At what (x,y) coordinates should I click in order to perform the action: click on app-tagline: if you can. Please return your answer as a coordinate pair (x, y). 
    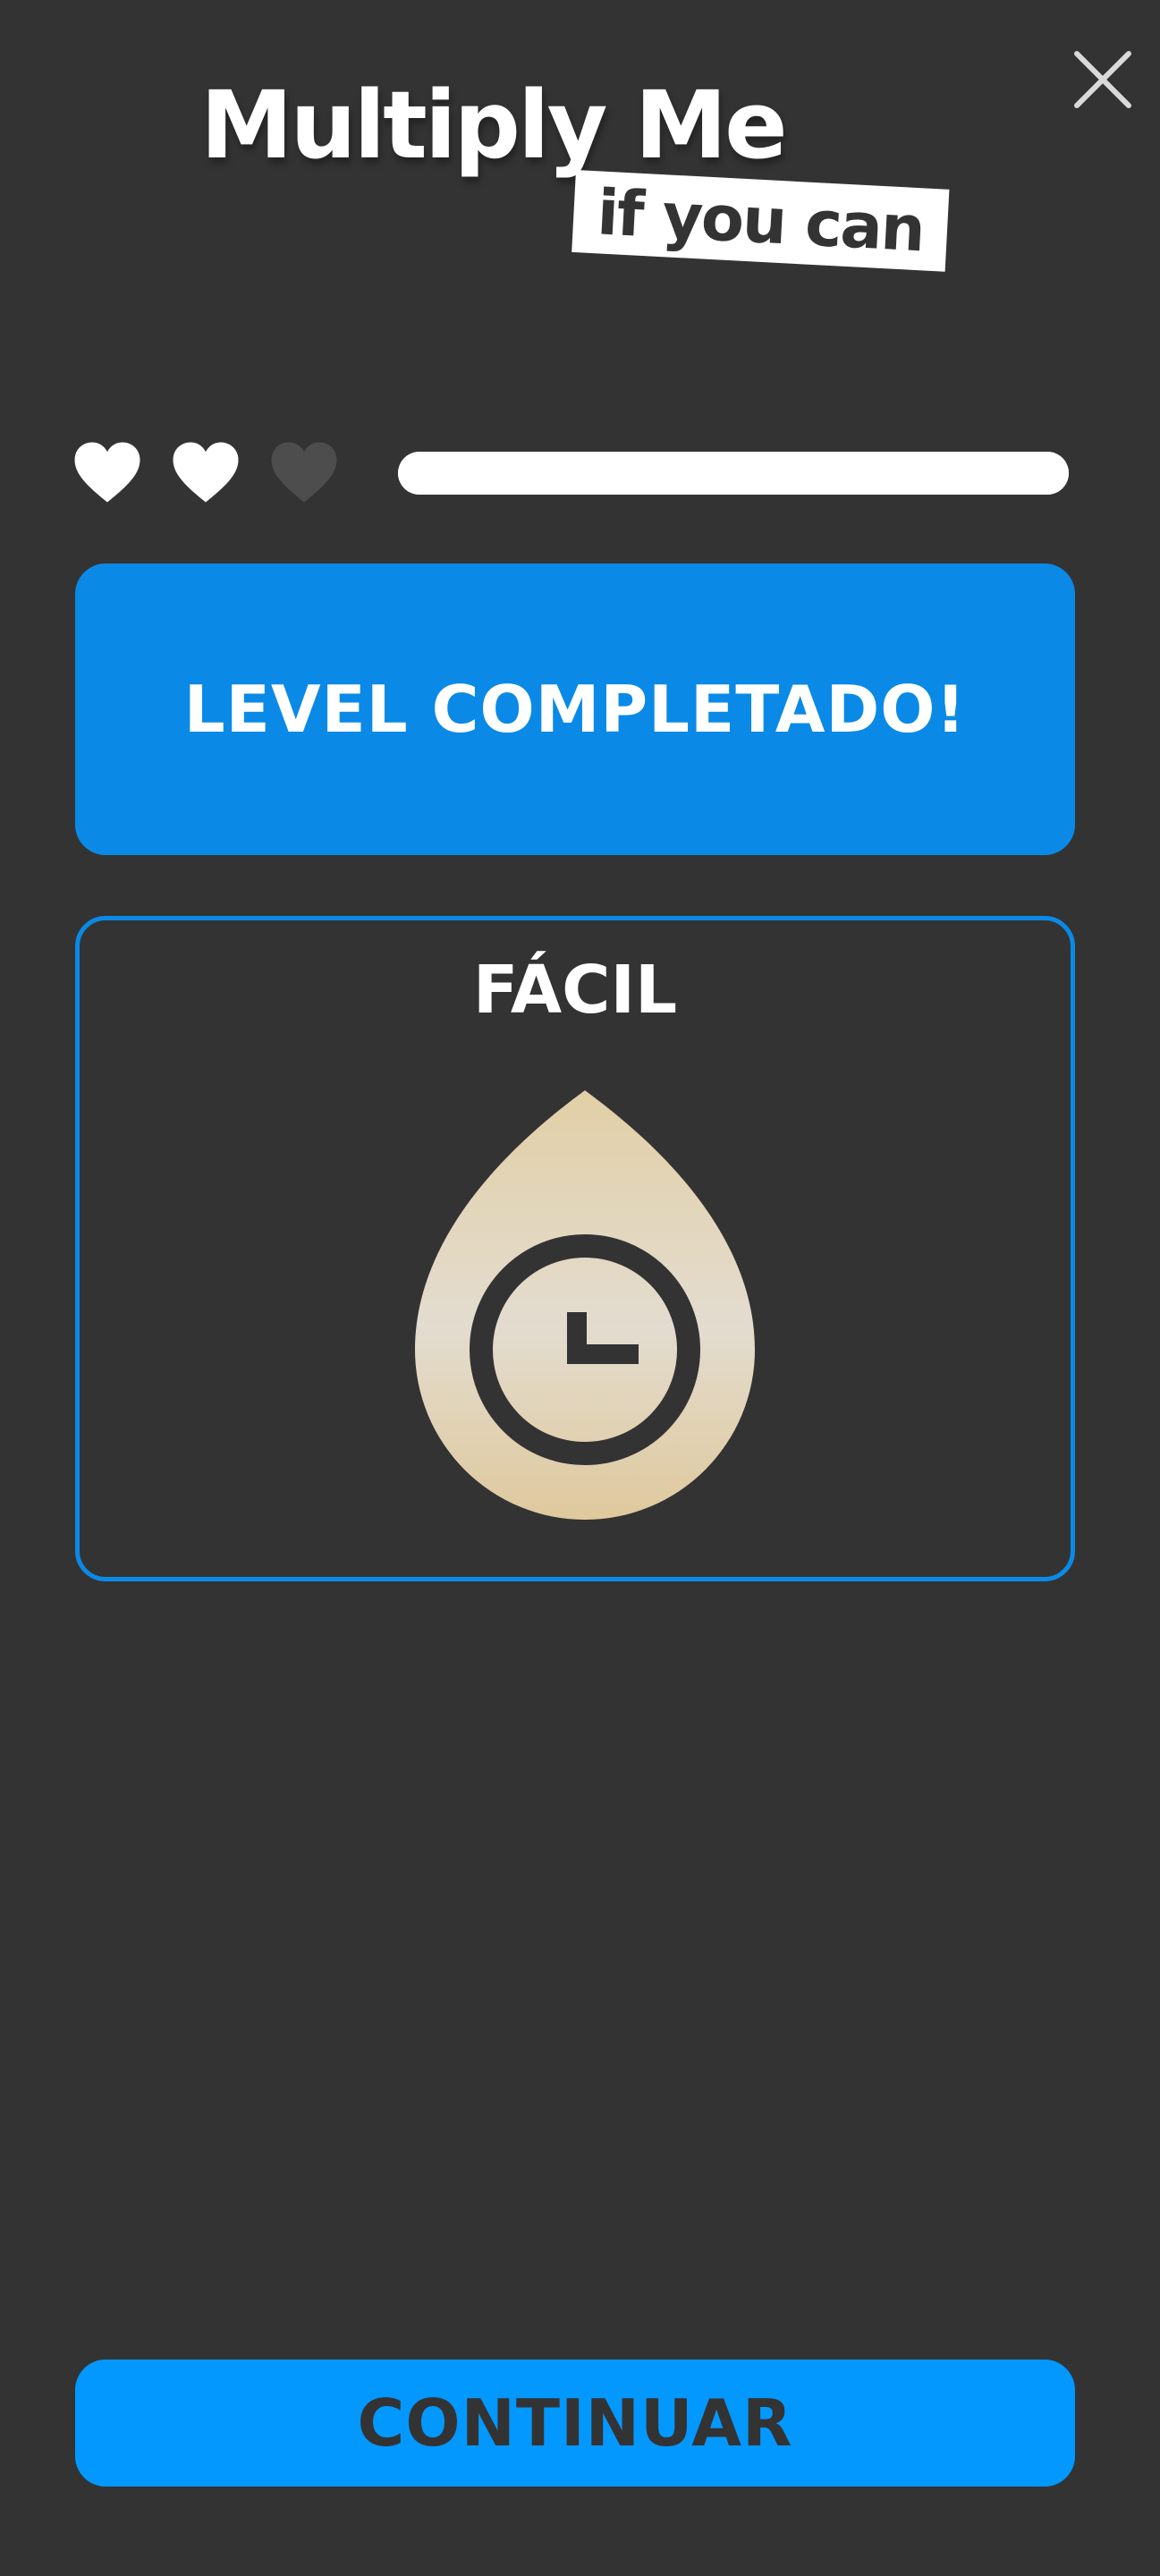
    Looking at the image, I should click on (760, 221).